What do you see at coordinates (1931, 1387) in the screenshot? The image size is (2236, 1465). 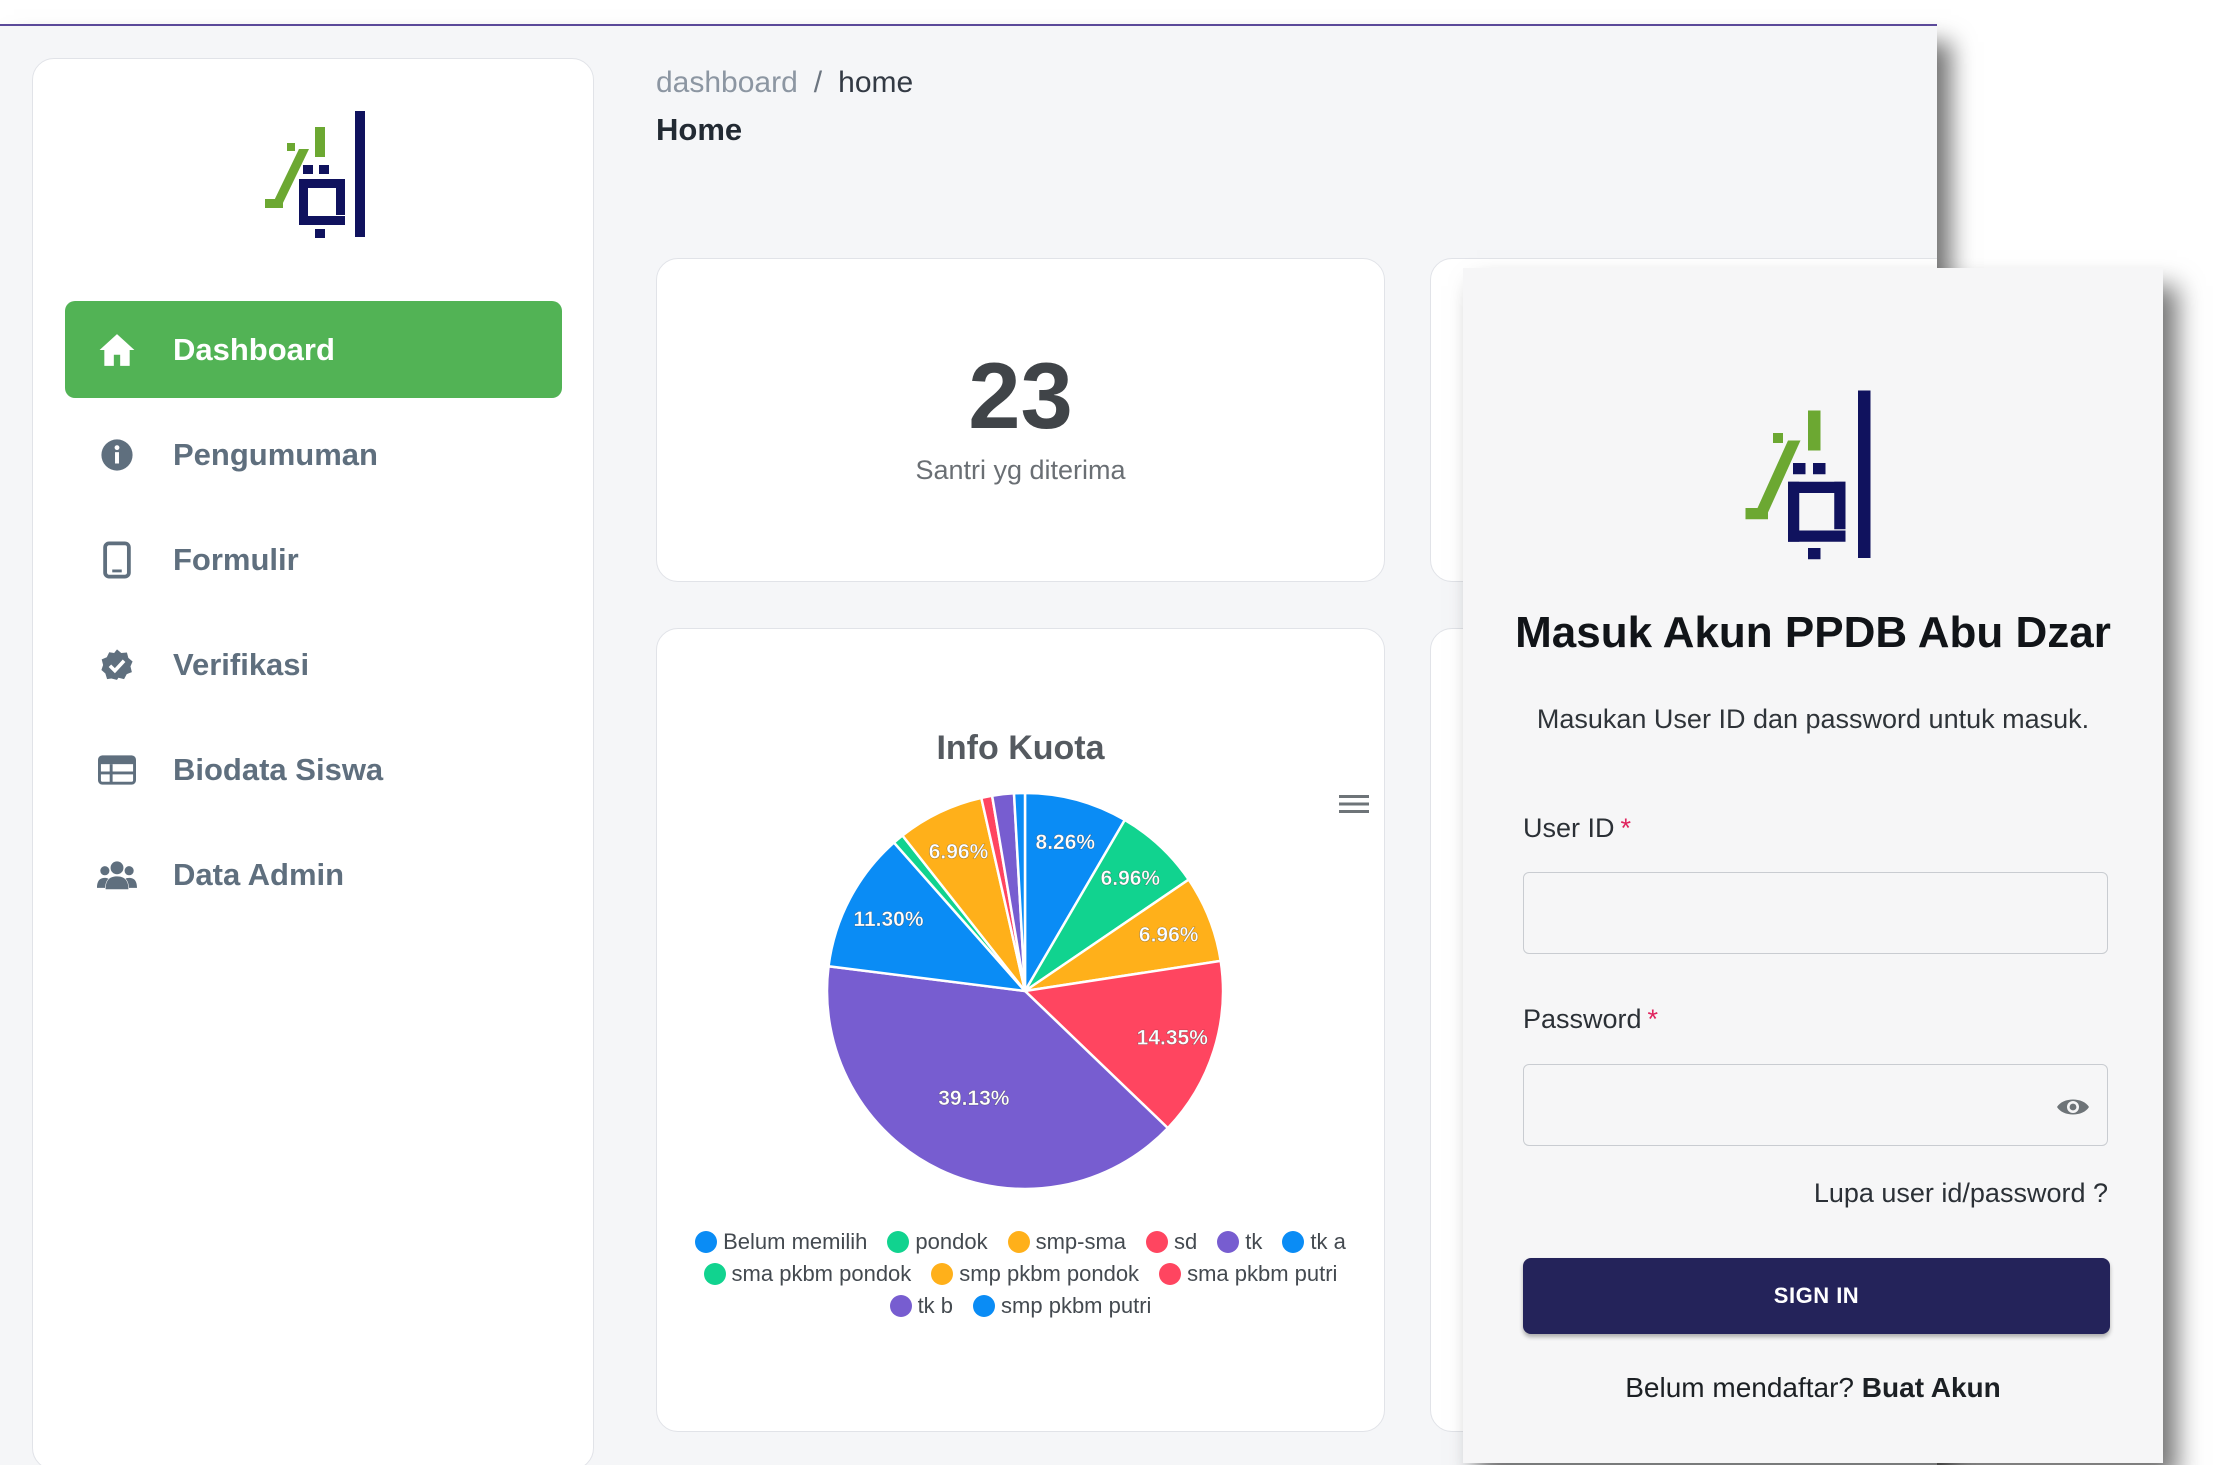 I see `create-account-link: Buat Akun` at bounding box center [1931, 1387].